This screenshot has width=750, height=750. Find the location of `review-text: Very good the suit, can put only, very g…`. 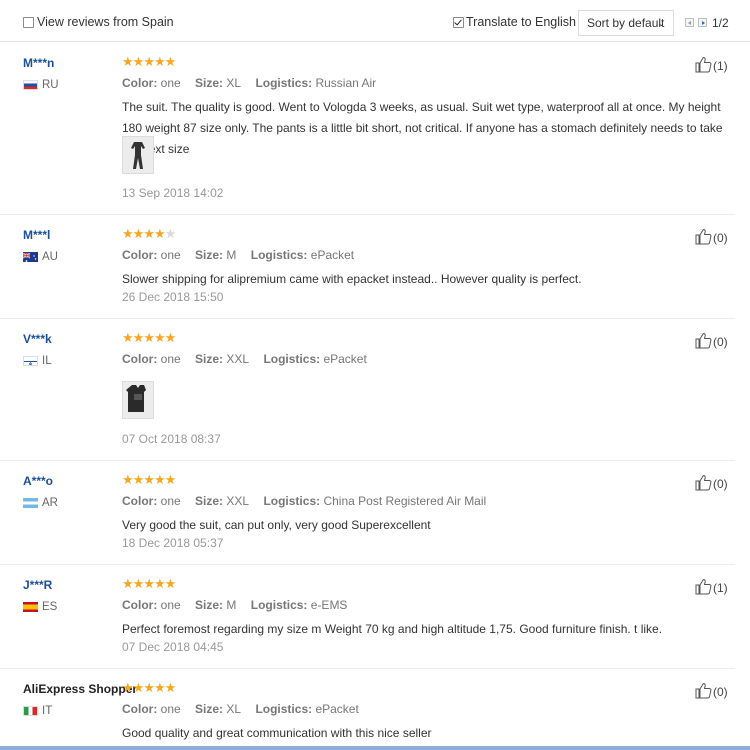

review-text: Very good the suit, can put only, very g… is located at coordinates (276, 525).